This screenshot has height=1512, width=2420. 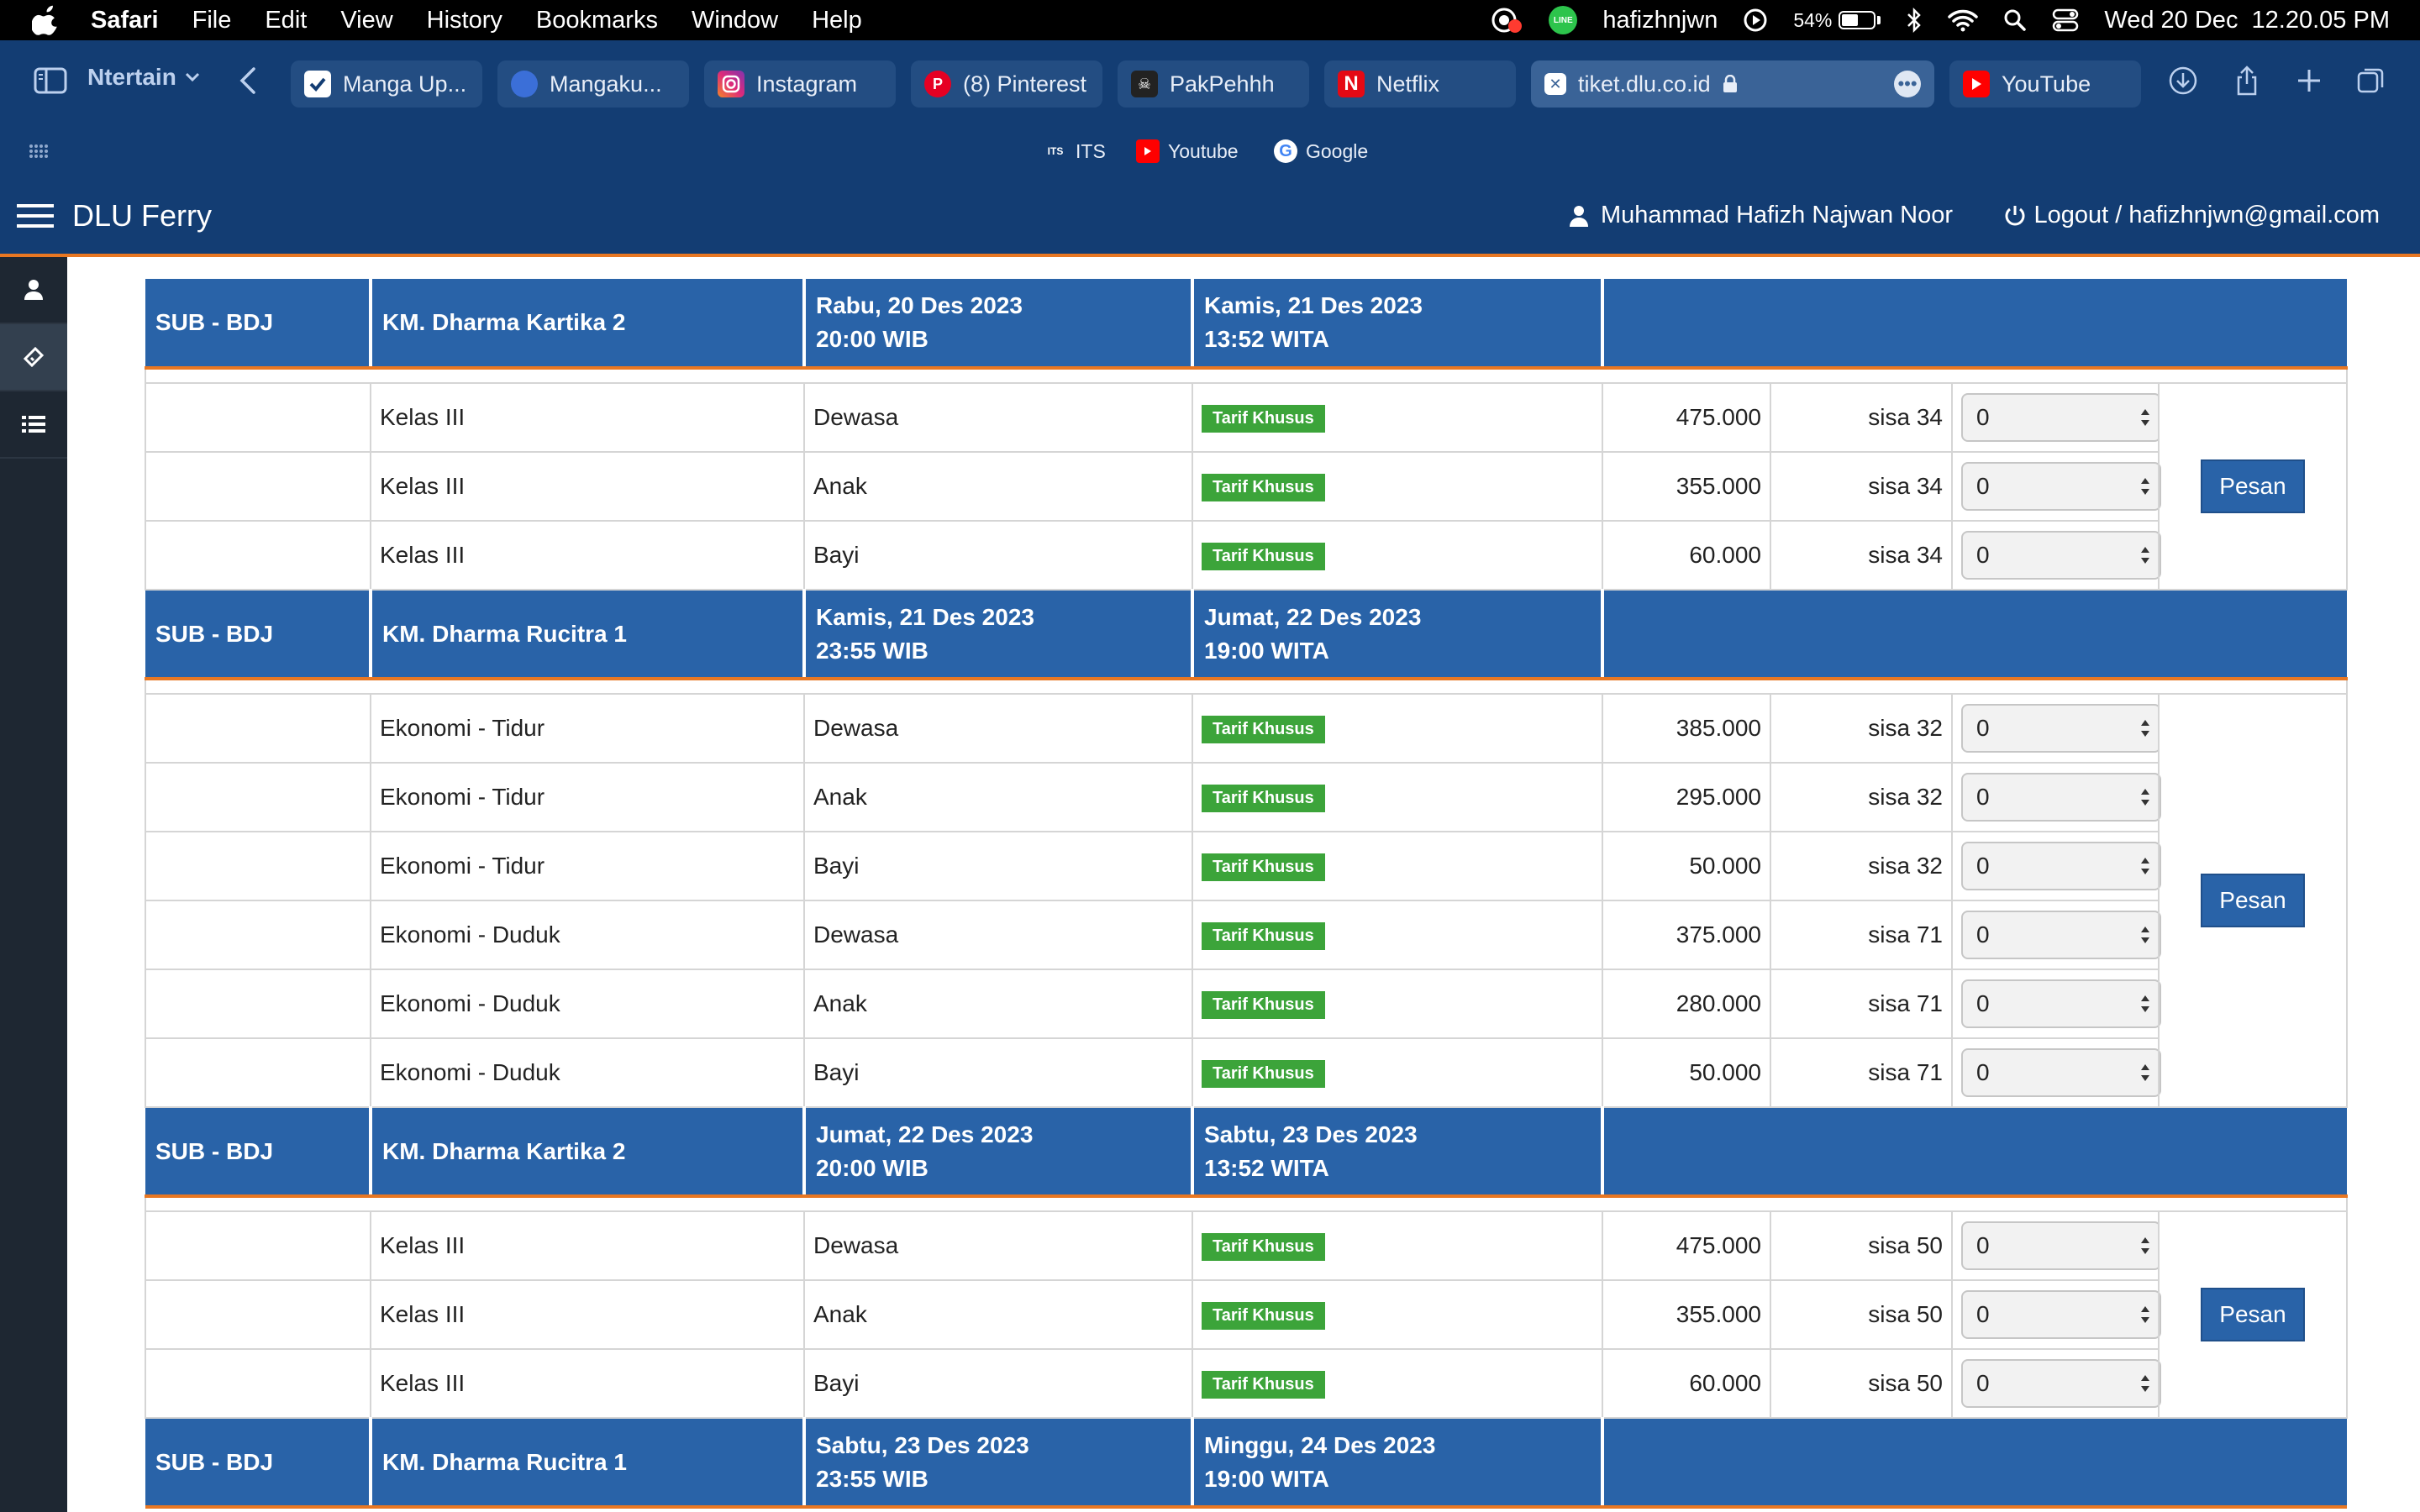 I want to click on favorite-google: G Google, so click(x=1321, y=151).